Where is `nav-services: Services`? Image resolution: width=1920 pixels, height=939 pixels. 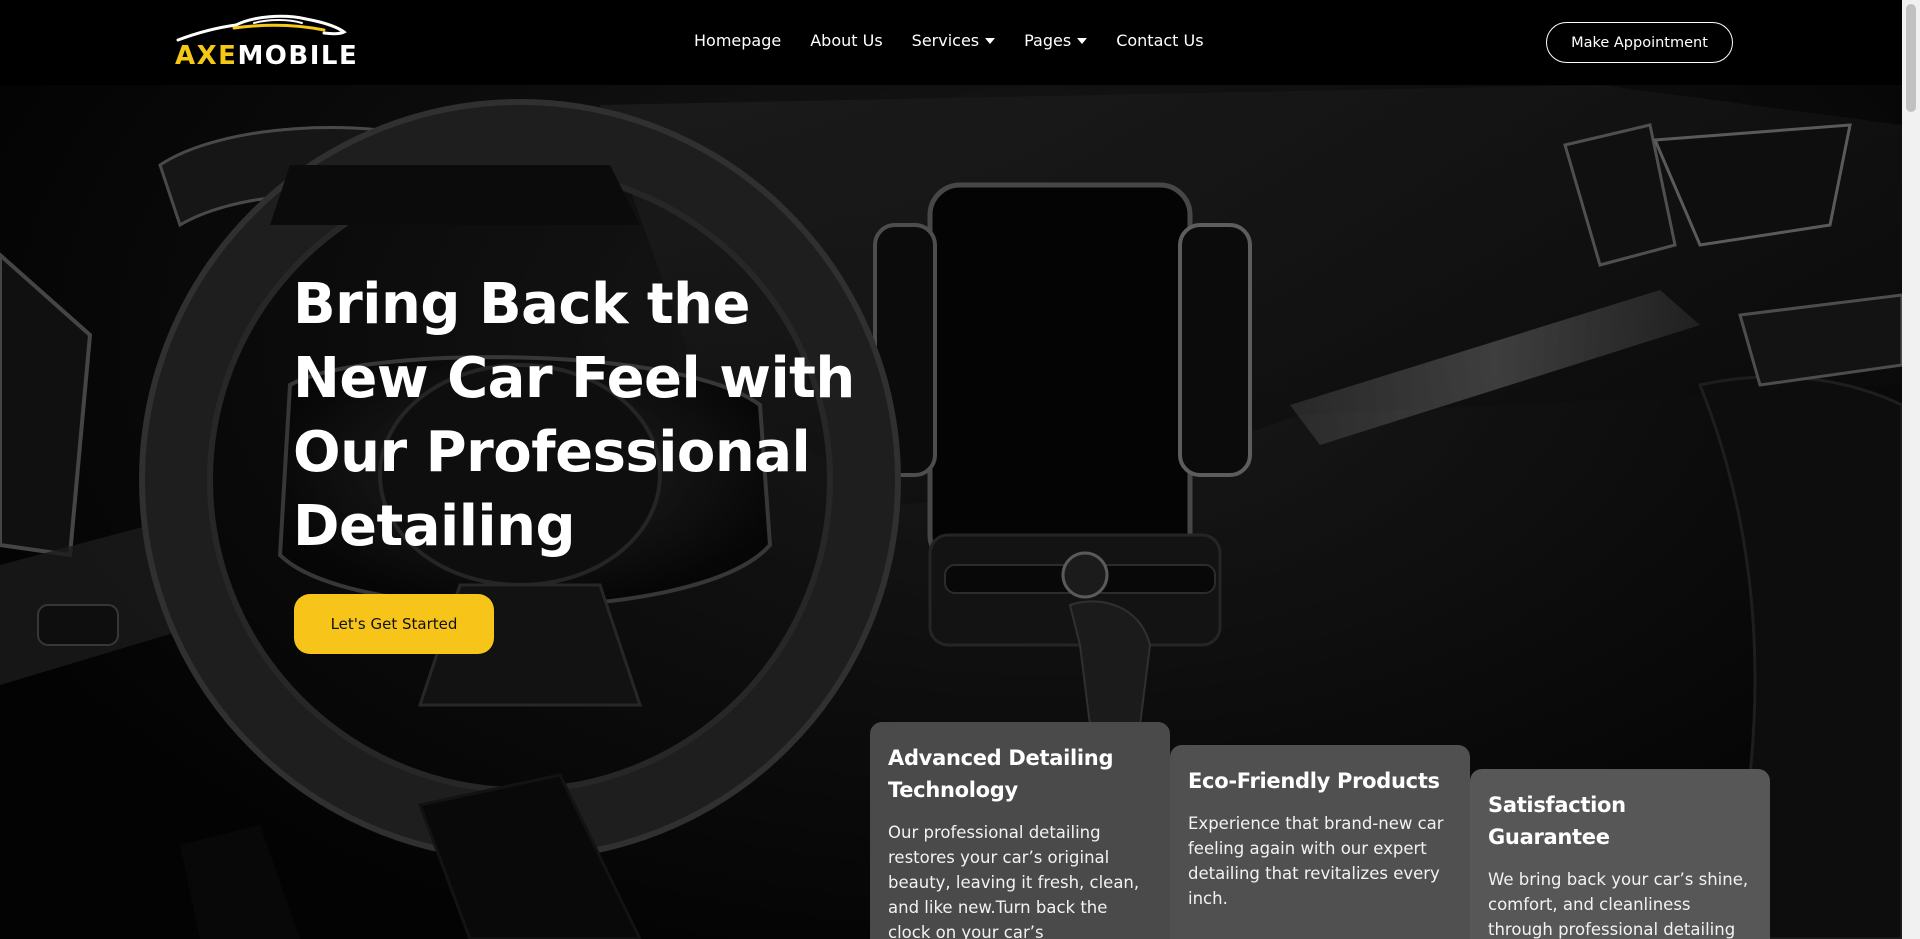 nav-services: Services is located at coordinates (953, 40).